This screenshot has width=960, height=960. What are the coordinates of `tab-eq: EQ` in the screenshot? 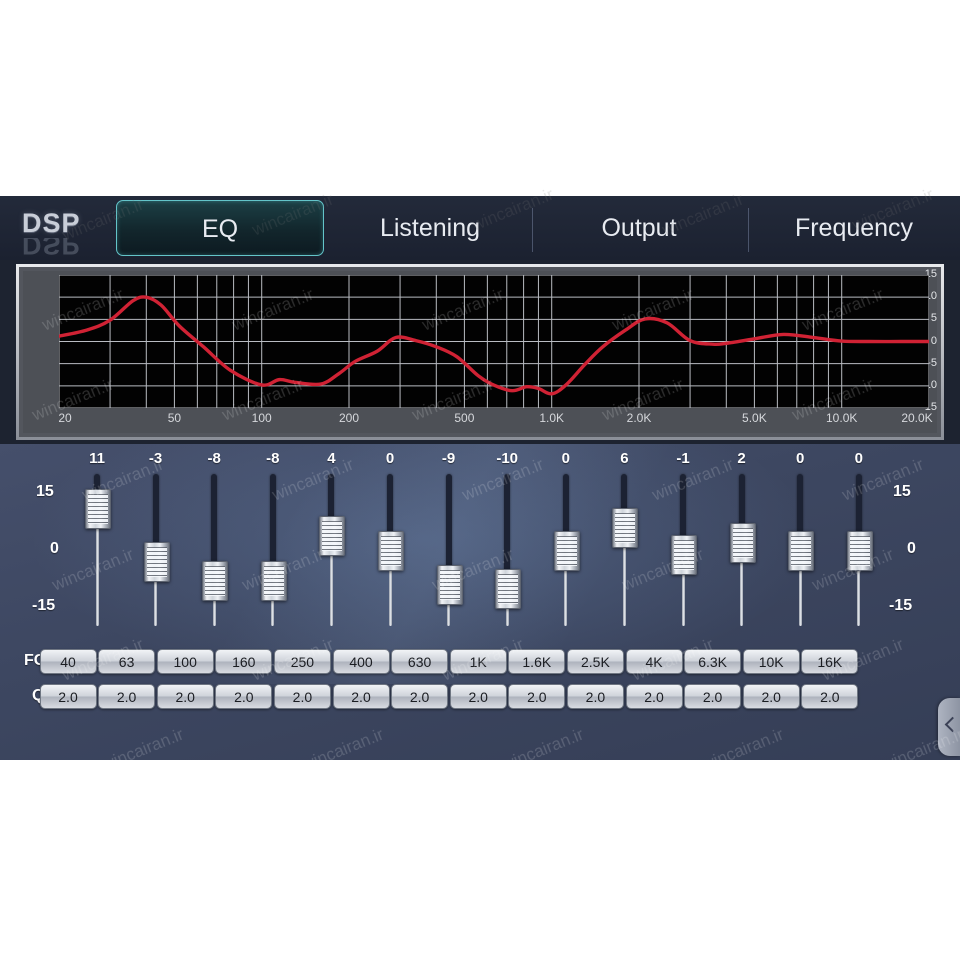 It's located at (220, 228).